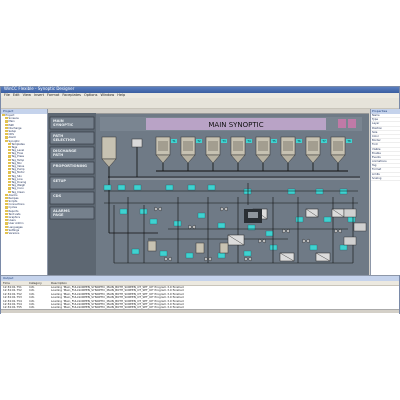 This screenshot has height=400, width=400. I want to click on hopper-window, so click(253, 215).